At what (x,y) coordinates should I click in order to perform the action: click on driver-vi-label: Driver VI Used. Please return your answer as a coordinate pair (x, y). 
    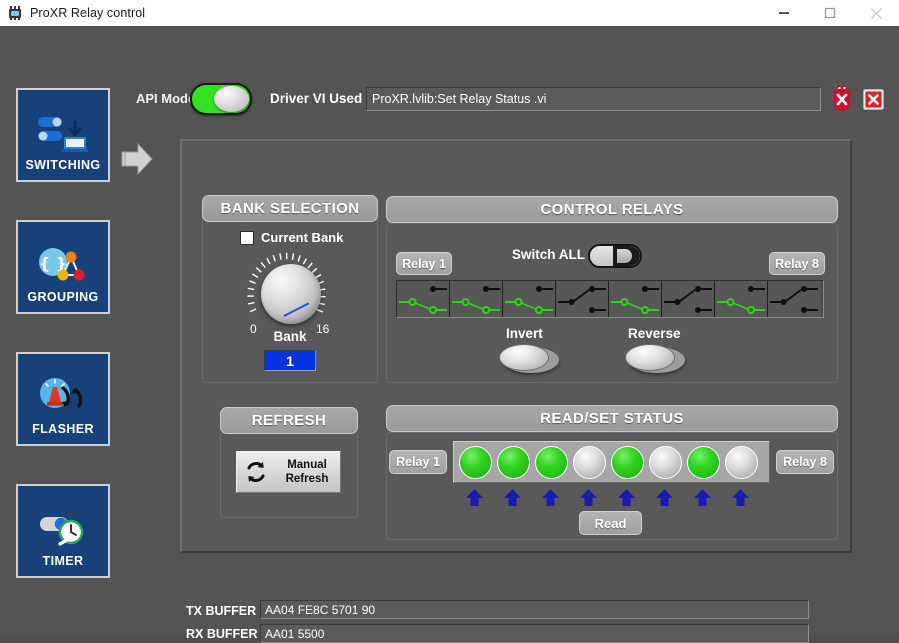
    Looking at the image, I should click on (316, 98).